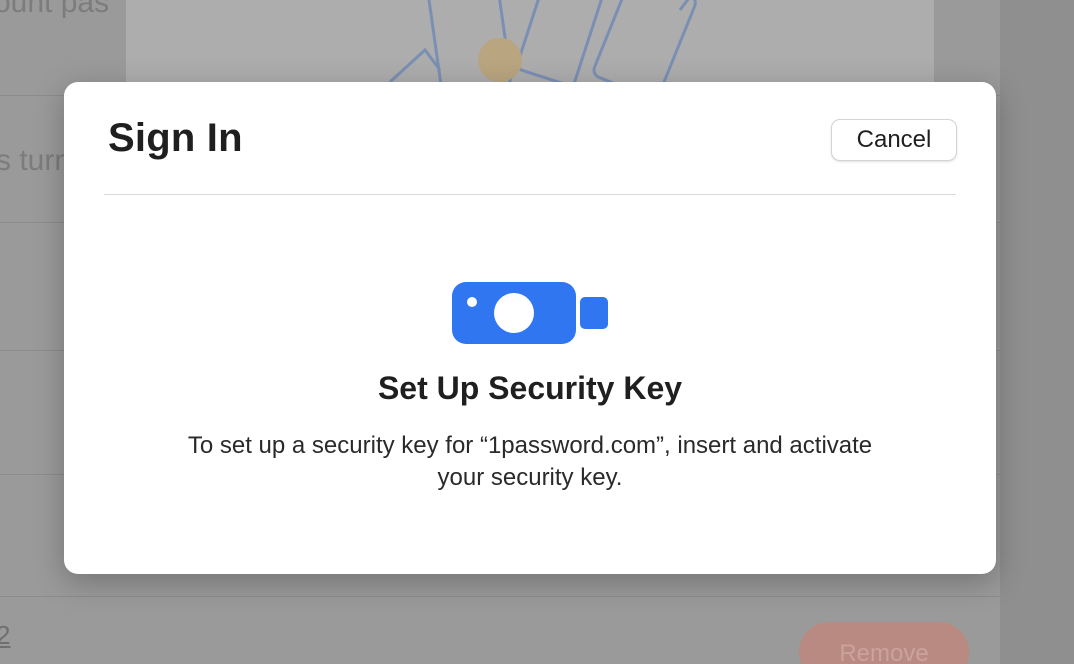 This screenshot has height=664, width=1074. What do you see at coordinates (500, 596) in the screenshot?
I see `background-divider` at bounding box center [500, 596].